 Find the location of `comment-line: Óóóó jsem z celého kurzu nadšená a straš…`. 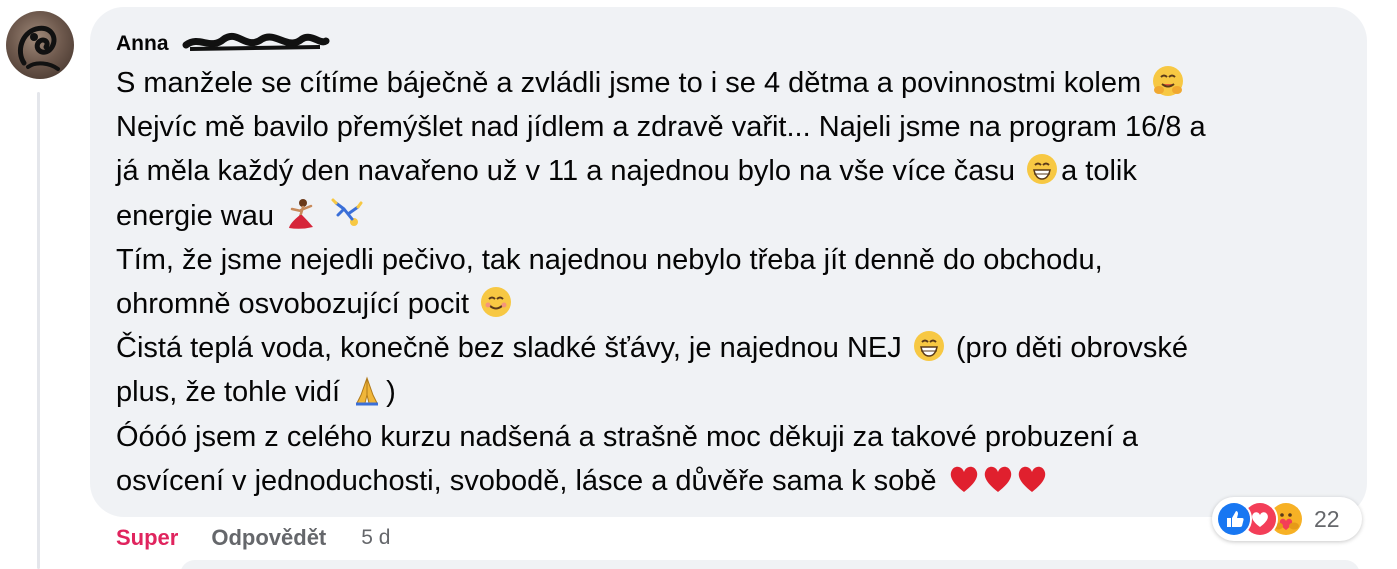

comment-line: Óóóó jsem z celého kurzu nadšená a straš… is located at coordinates (627, 436).